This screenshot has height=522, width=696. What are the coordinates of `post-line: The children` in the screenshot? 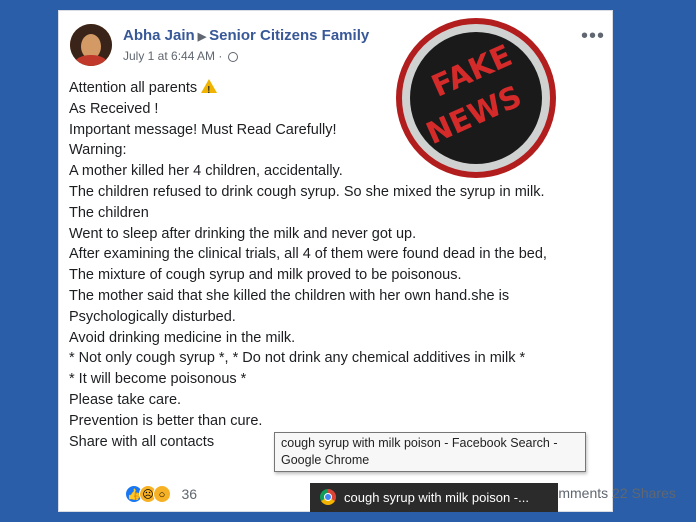 It's located at (109, 212).